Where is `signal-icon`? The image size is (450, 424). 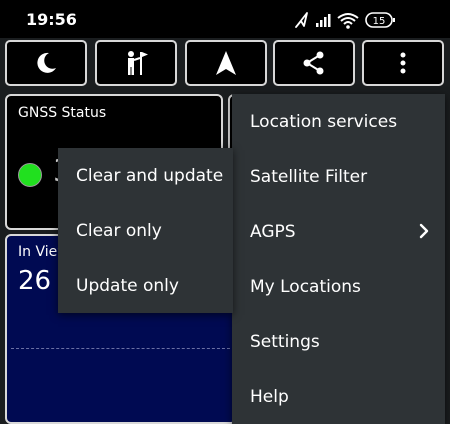 signal-icon is located at coordinates (323, 20).